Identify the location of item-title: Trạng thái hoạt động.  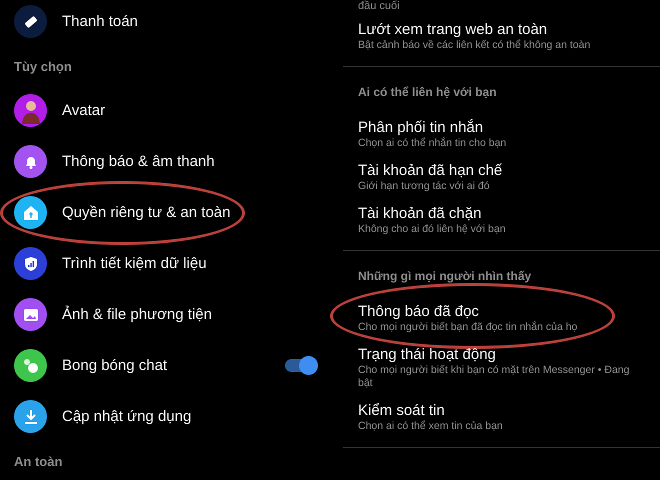
(427, 355).